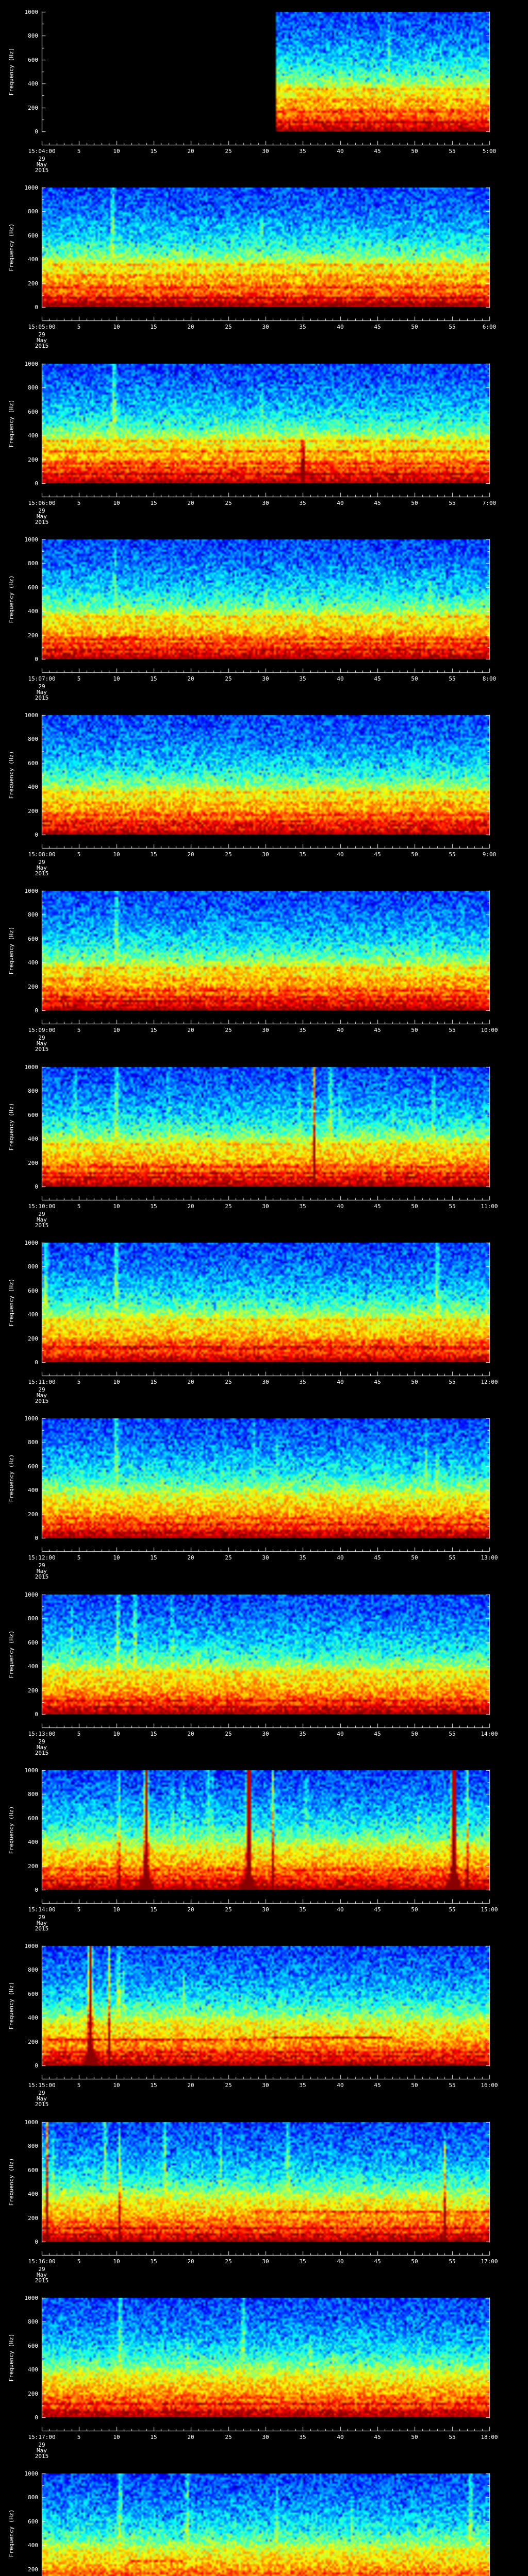 The height and width of the screenshot is (2576, 528). I want to click on x-axis-end-time: 11:00, so click(489, 1206).